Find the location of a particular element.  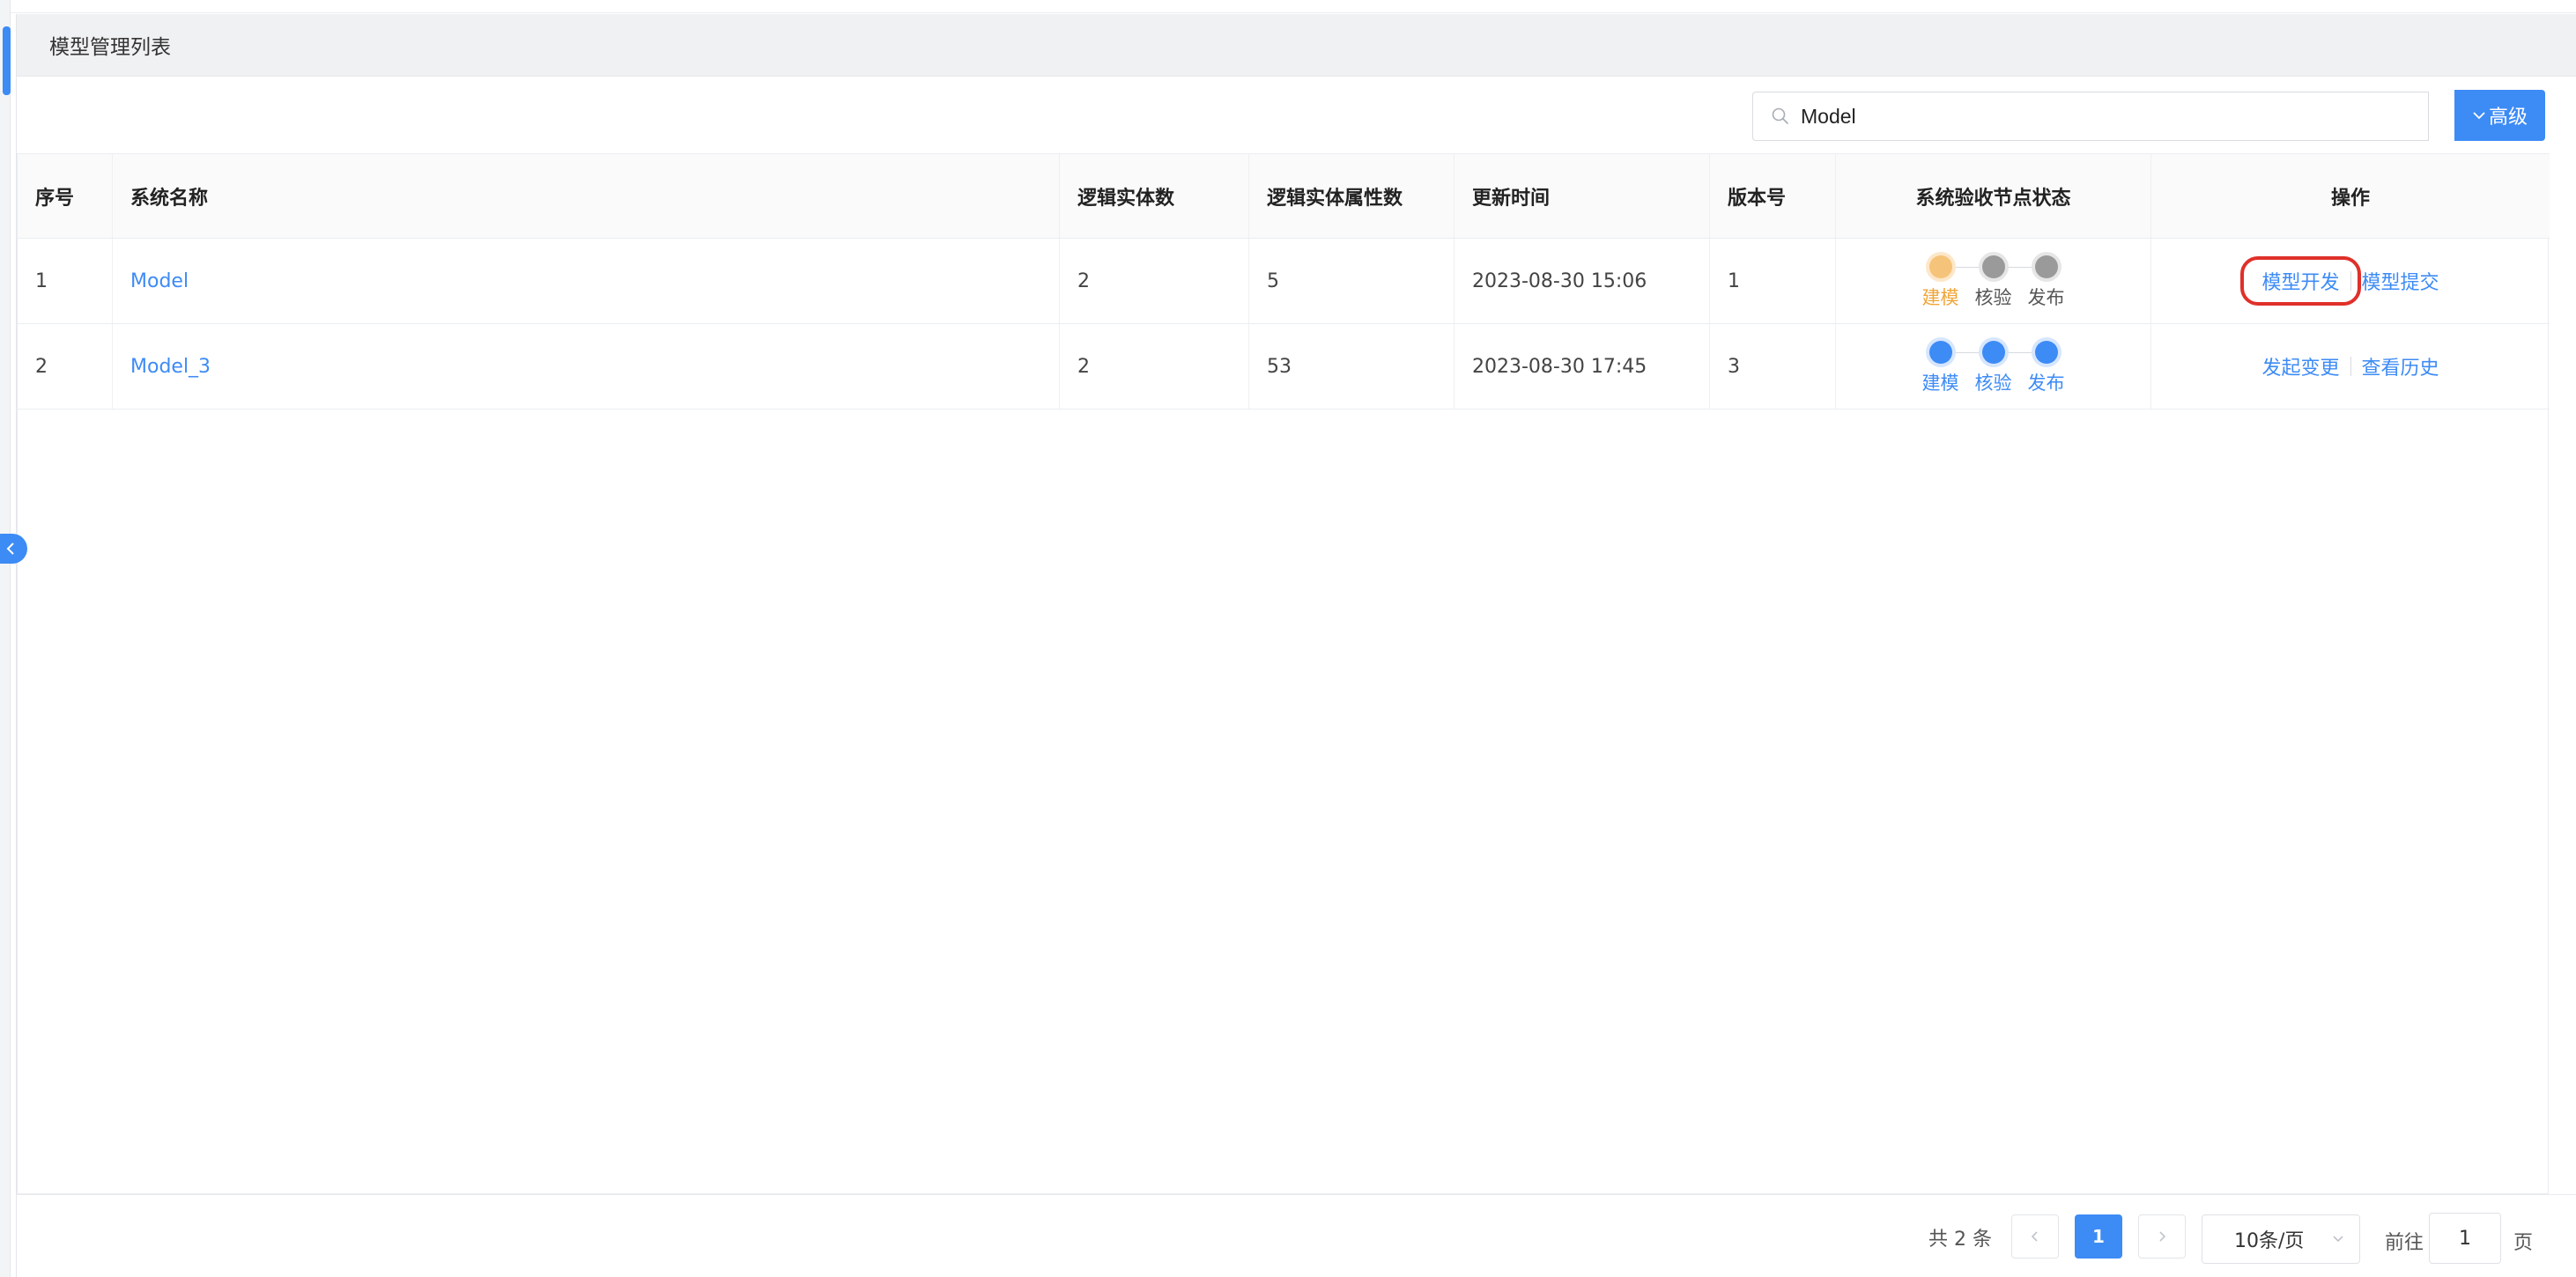

prev-page-button is located at coordinates (2035, 1237).